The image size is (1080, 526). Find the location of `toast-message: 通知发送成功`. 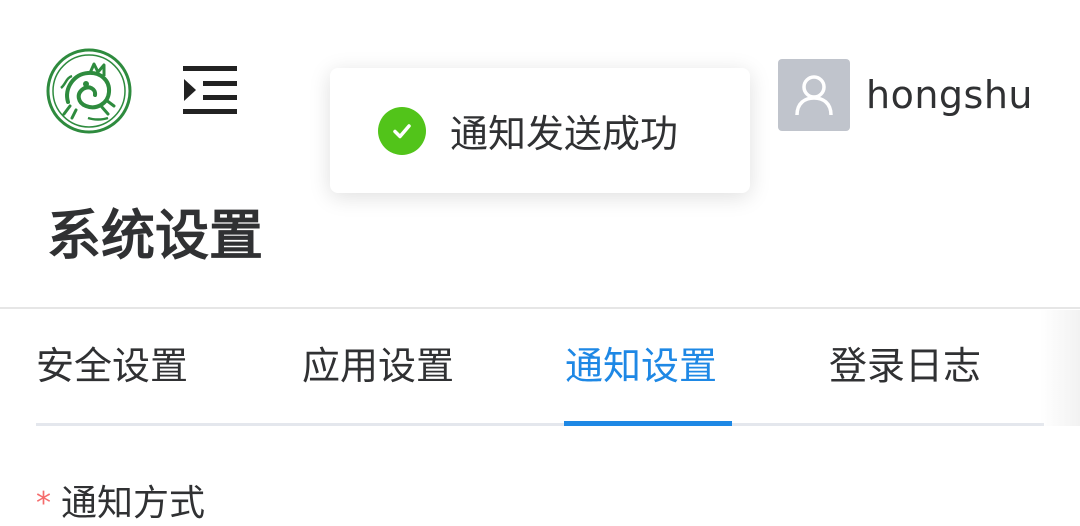

toast-message: 通知发送成功 is located at coordinates (564, 134).